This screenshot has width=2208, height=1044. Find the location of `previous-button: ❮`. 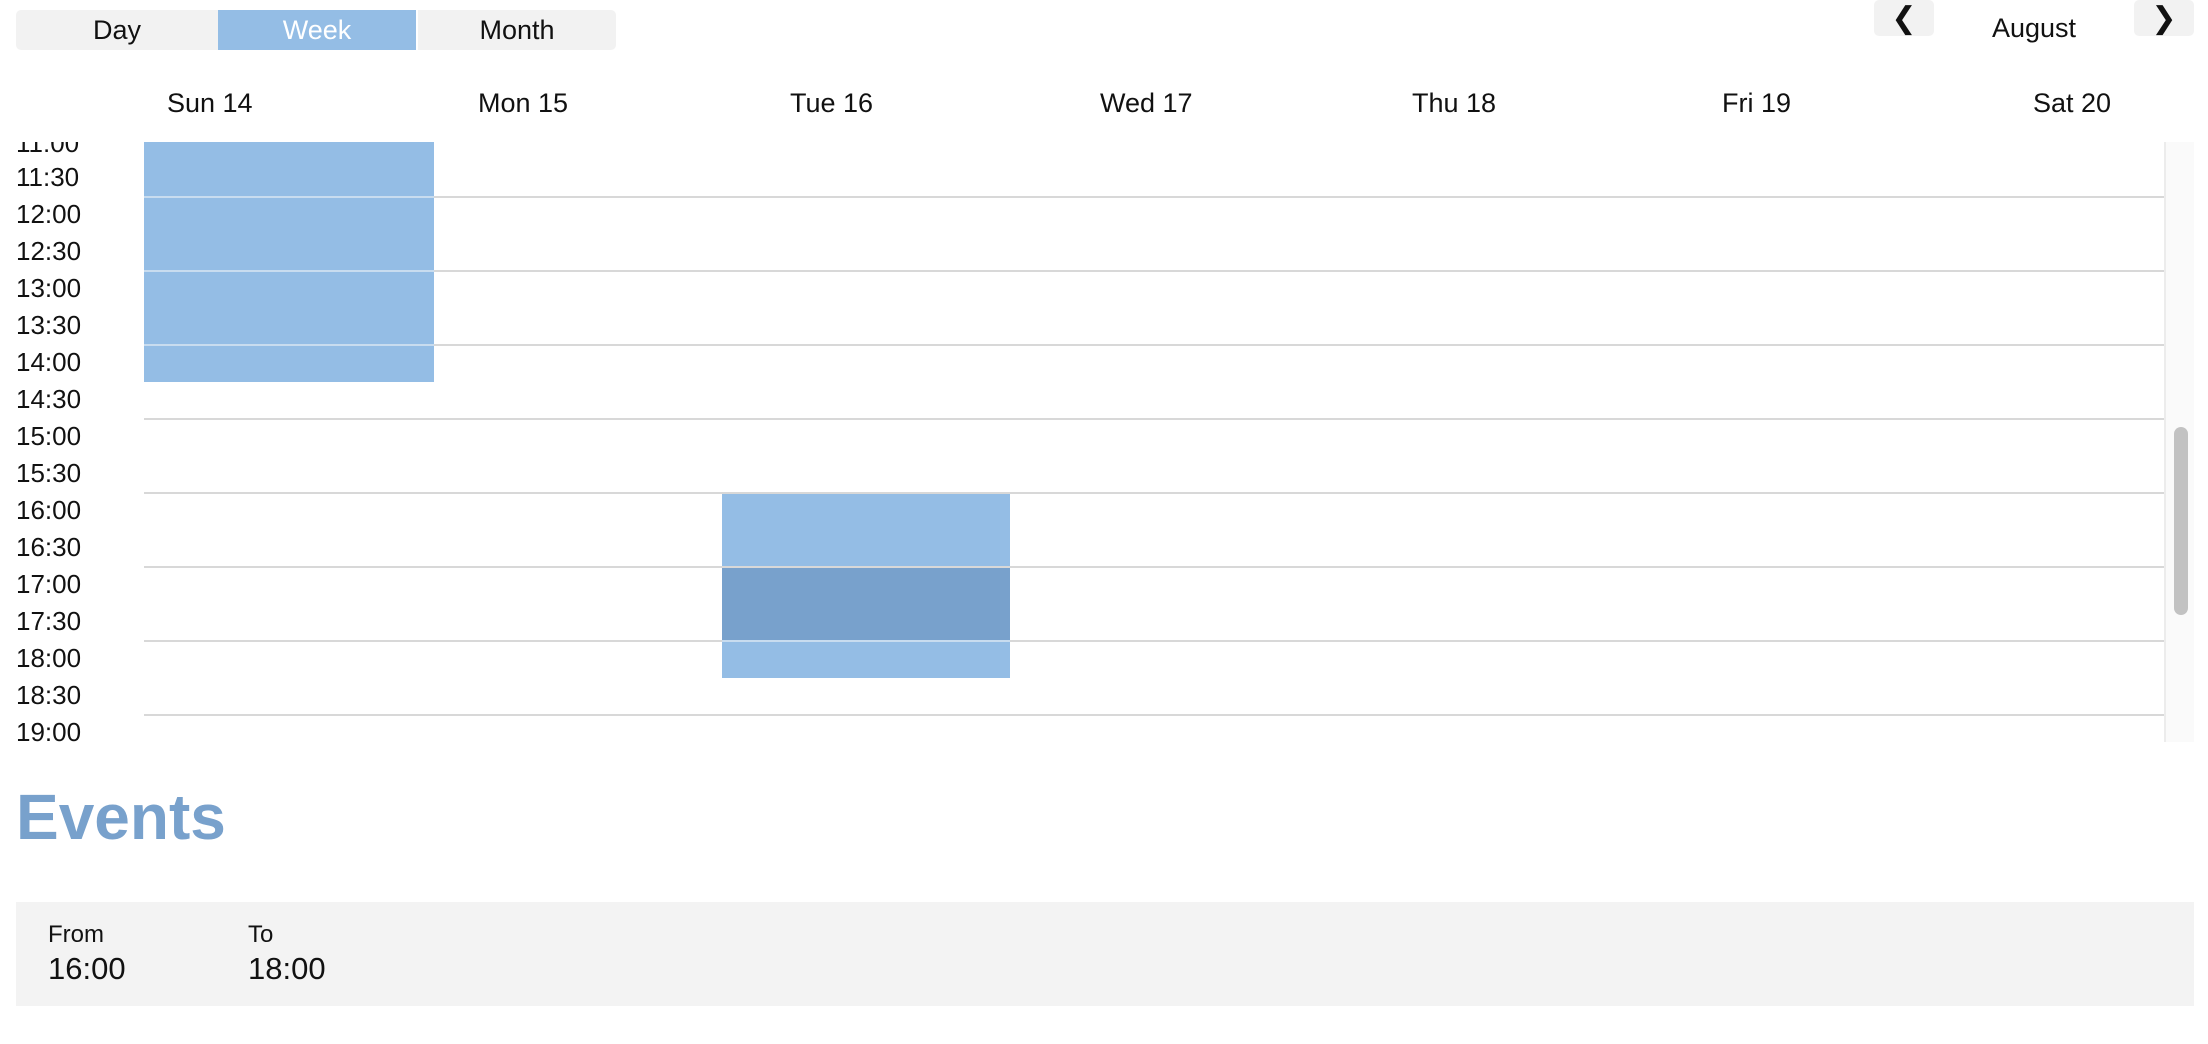

previous-button: ❮ is located at coordinates (1904, 18).